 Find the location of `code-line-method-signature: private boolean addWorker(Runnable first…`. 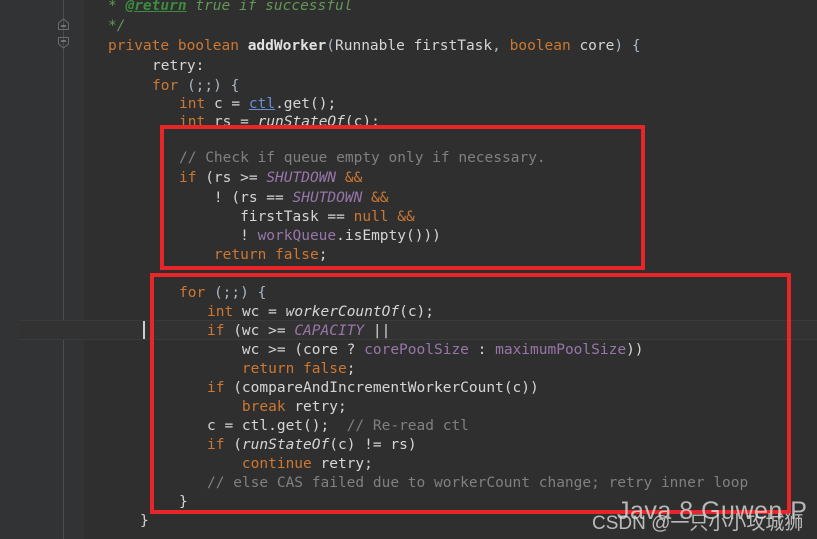

code-line-method-signature: private boolean addWorker(Runnable first… is located at coordinates (374, 46).